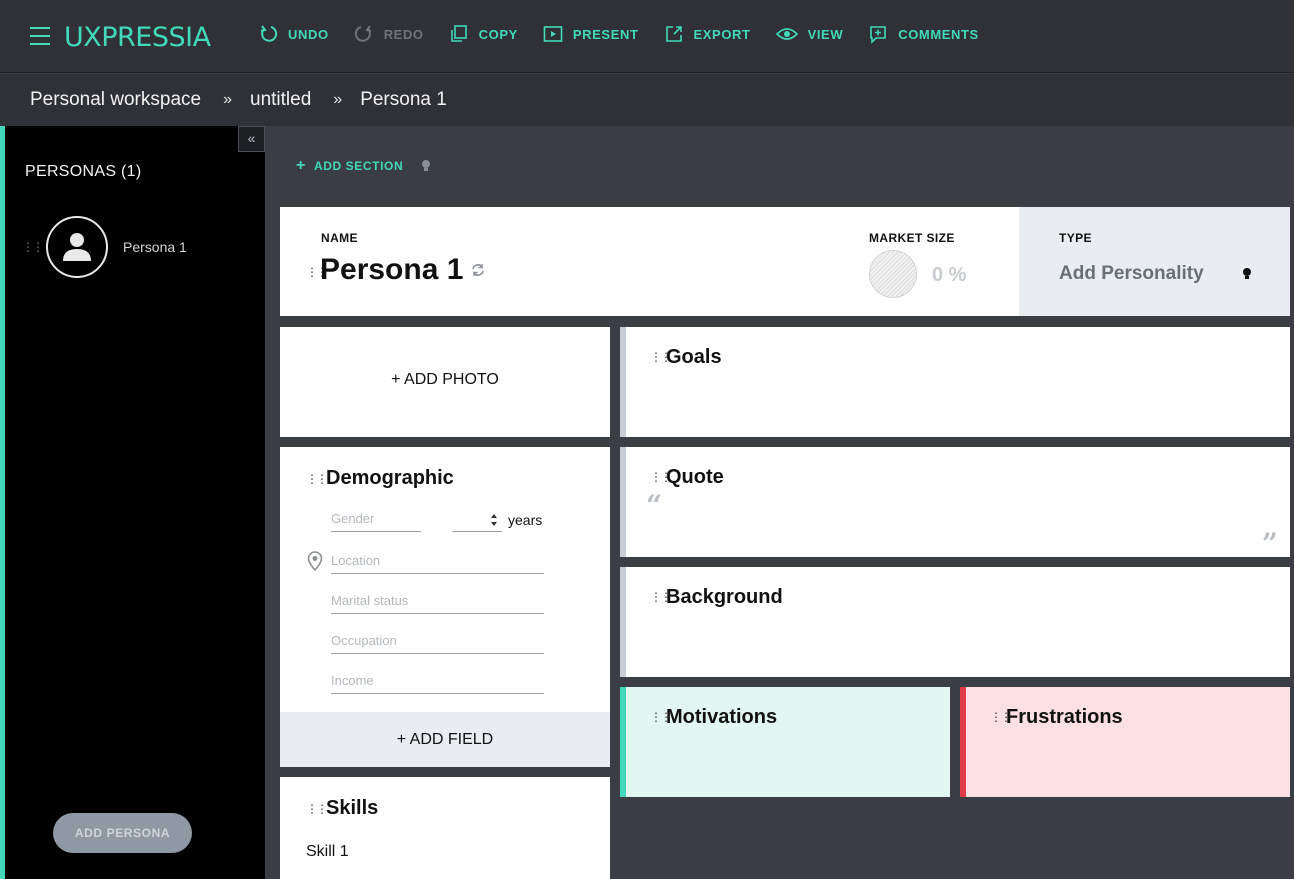  I want to click on app-logo: UXPRESSIA, so click(137, 37).